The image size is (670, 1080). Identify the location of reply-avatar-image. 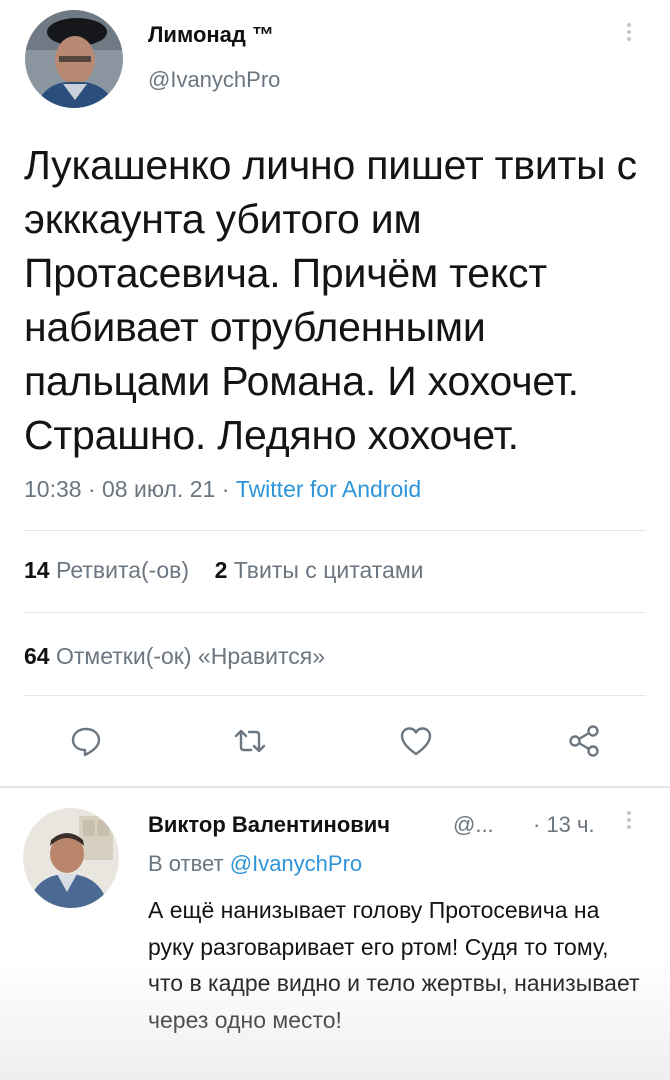
(71, 858).